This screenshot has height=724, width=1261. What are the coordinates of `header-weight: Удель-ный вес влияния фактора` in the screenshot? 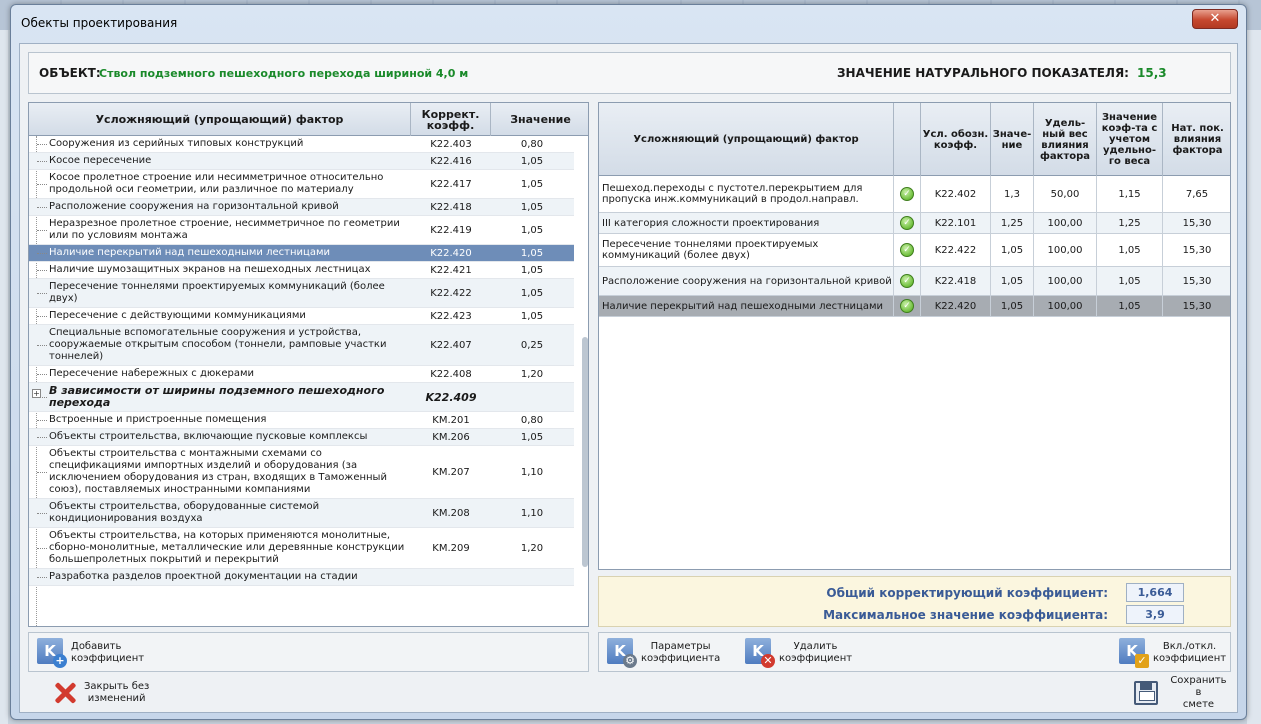 It's located at (1065, 139).